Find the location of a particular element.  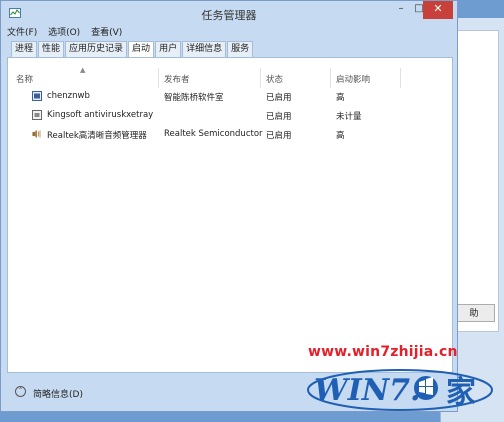

column-header-name: 名称 is located at coordinates (24, 79).